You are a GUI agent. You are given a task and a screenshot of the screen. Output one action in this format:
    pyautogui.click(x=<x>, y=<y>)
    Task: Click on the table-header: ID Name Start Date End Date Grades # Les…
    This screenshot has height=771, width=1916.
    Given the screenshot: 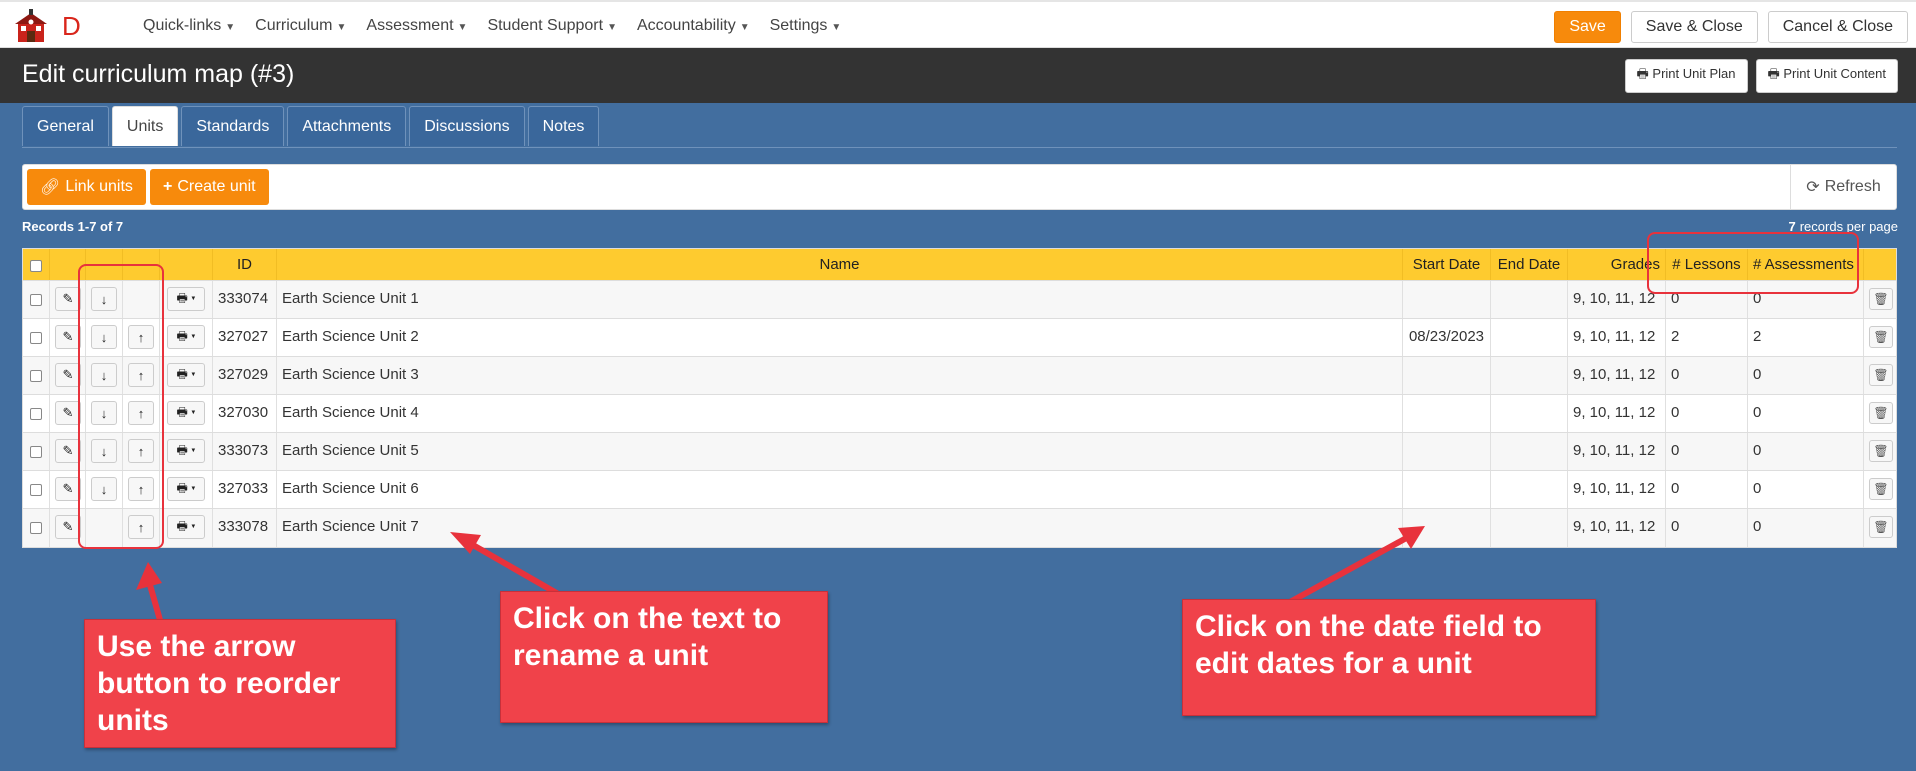 What is the action you would take?
    pyautogui.click(x=959, y=265)
    